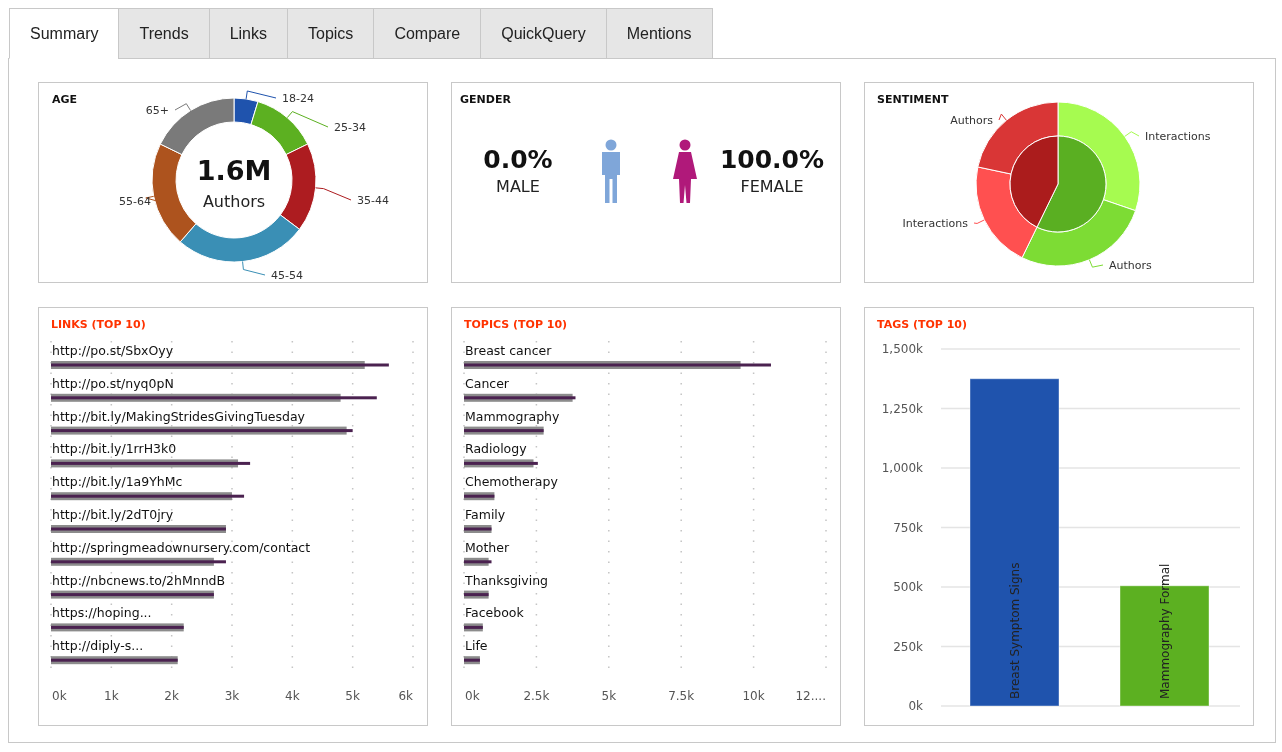 This screenshot has width=1282, height=752. Describe the element at coordinates (64, 33) in the screenshot. I see `tab: Summary` at that location.